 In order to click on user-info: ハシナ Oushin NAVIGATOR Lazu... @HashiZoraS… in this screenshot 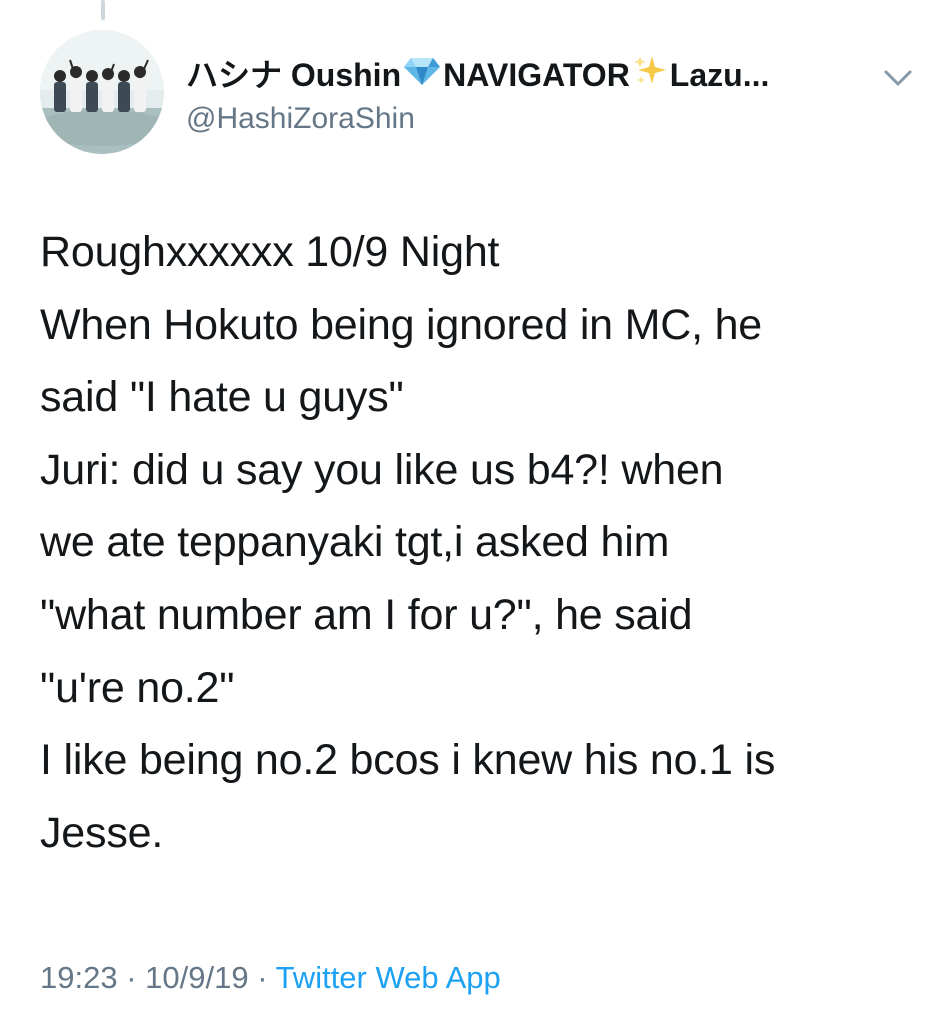, I will do `click(526, 95)`.